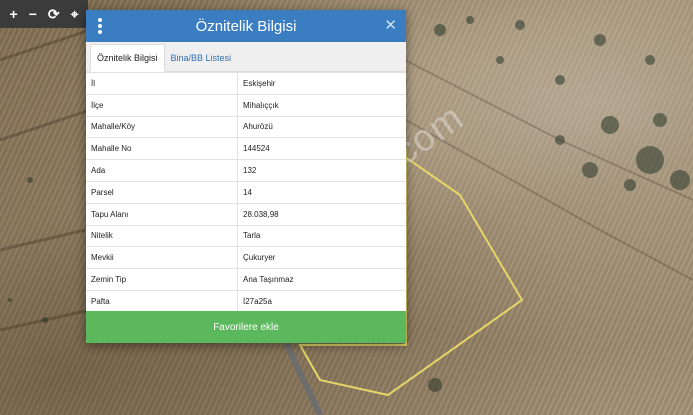 The width and height of the screenshot is (693, 415). What do you see at coordinates (321, 300) in the screenshot?
I see `row-value: İ27a25a` at bounding box center [321, 300].